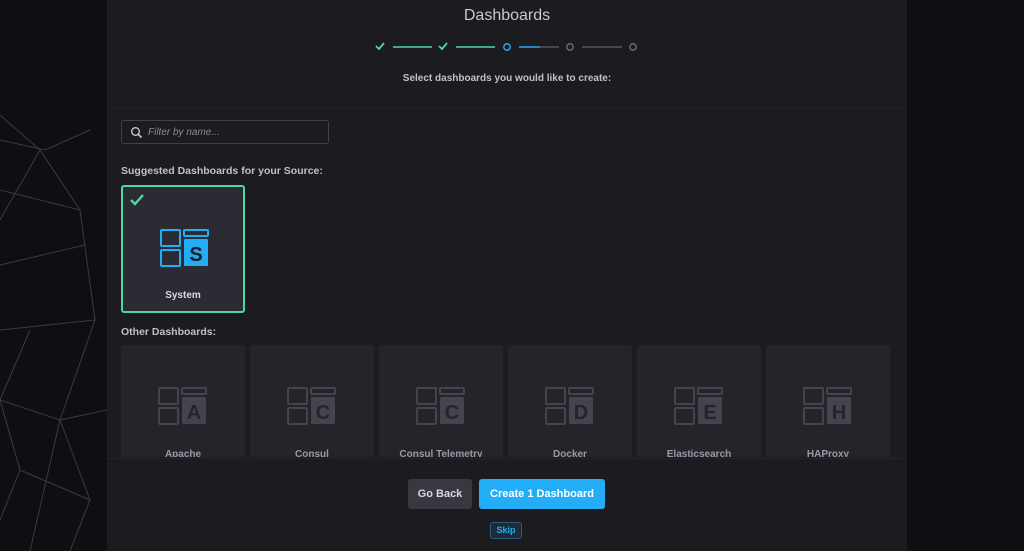 Image resolution: width=1024 pixels, height=551 pixels. I want to click on search-icon, so click(137, 133).